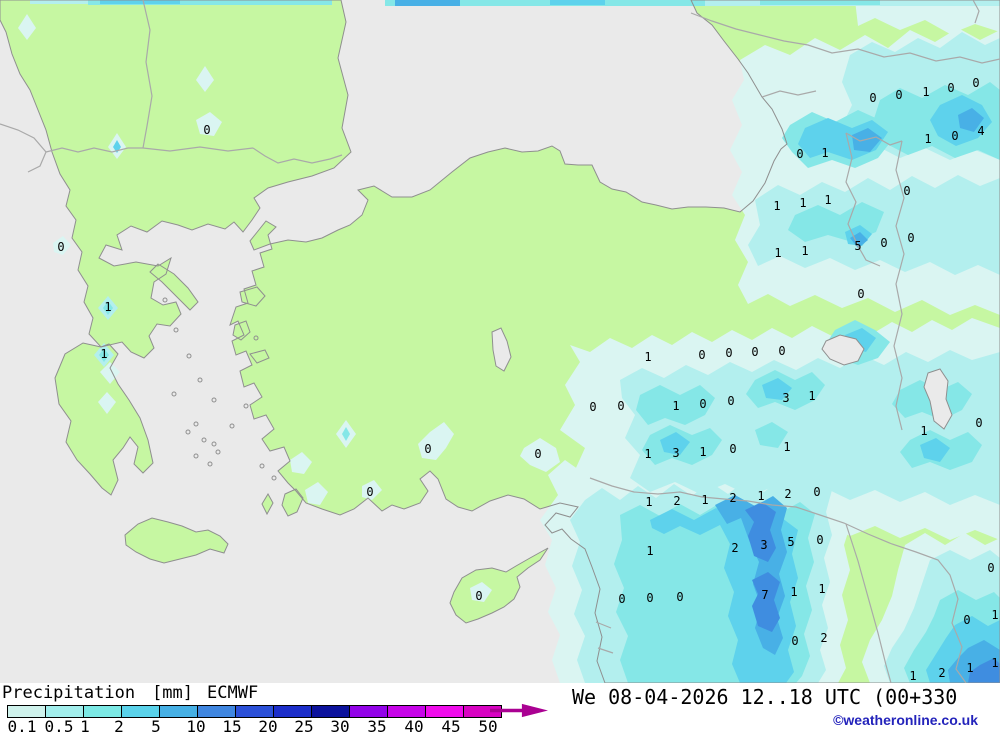 This screenshot has width=1000, height=733. What do you see at coordinates (280, 725) in the screenshot?
I see `legend-tick-labels: 0.1 0.5 1 2 5 10 15 20 25 30 35 40 45 50` at bounding box center [280, 725].